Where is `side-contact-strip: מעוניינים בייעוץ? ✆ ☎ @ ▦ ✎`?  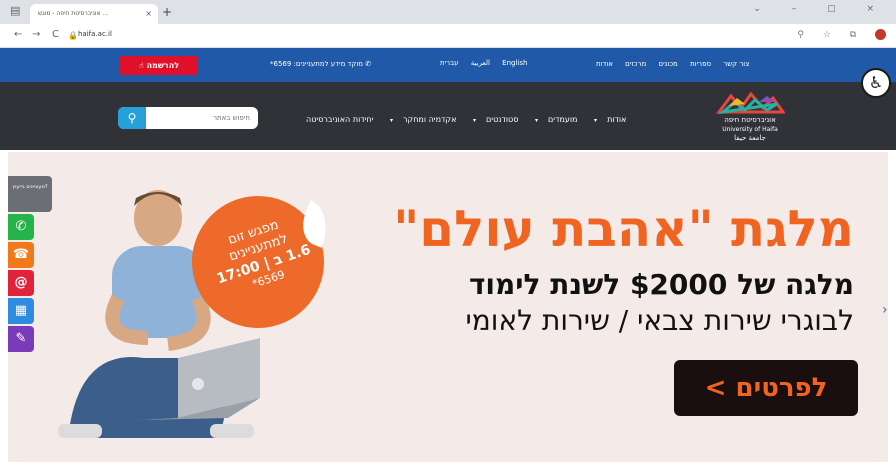
side-contact-strip: מעוניינים בייעוץ? ✆ ☎ @ ▦ ✎ is located at coordinates (30, 264).